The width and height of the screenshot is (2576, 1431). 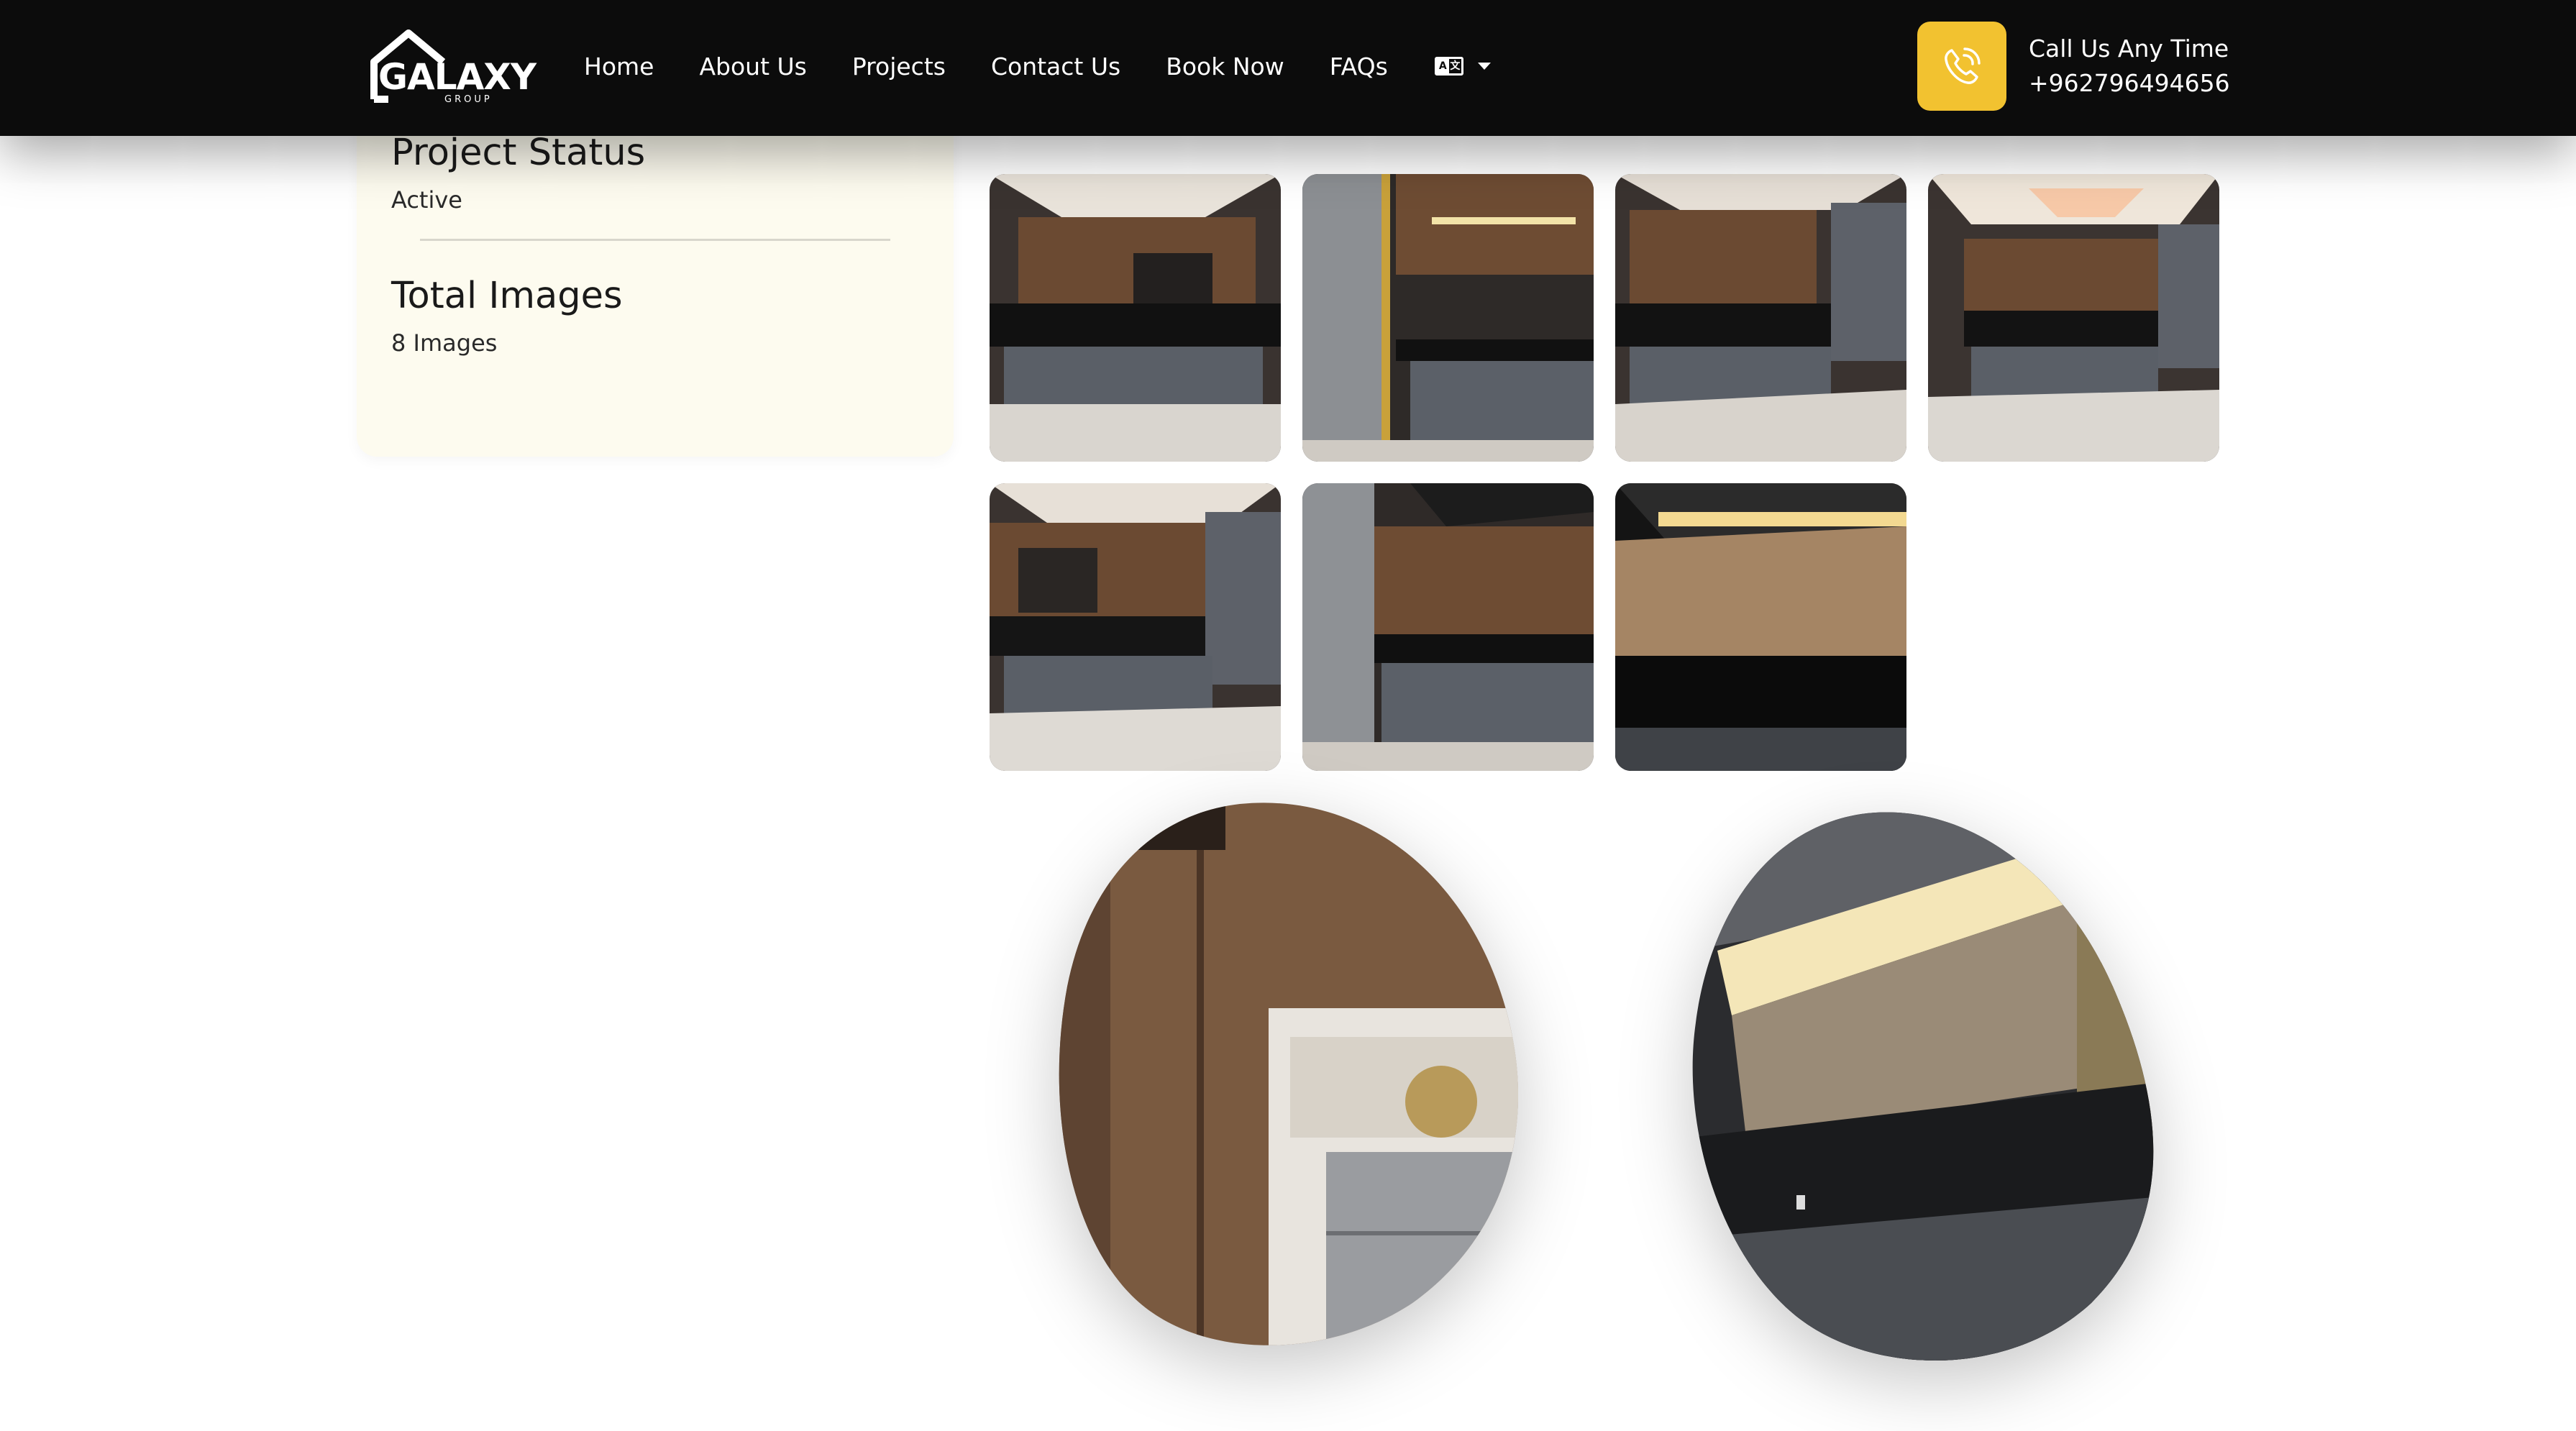 What do you see at coordinates (619, 66) in the screenshot?
I see `nav-home: Home` at bounding box center [619, 66].